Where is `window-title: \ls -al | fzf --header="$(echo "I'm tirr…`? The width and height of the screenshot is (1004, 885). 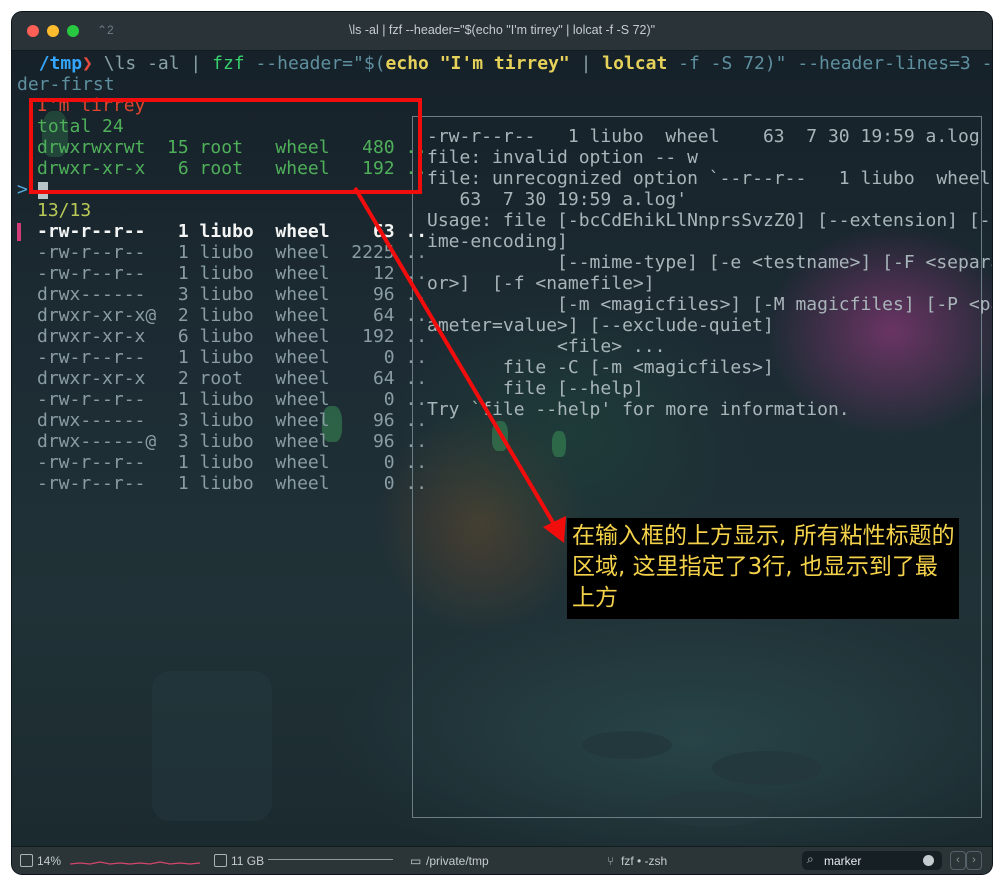
window-title: \ls -al | fzf --header="$(echo "I'm tirr… is located at coordinates (502, 30).